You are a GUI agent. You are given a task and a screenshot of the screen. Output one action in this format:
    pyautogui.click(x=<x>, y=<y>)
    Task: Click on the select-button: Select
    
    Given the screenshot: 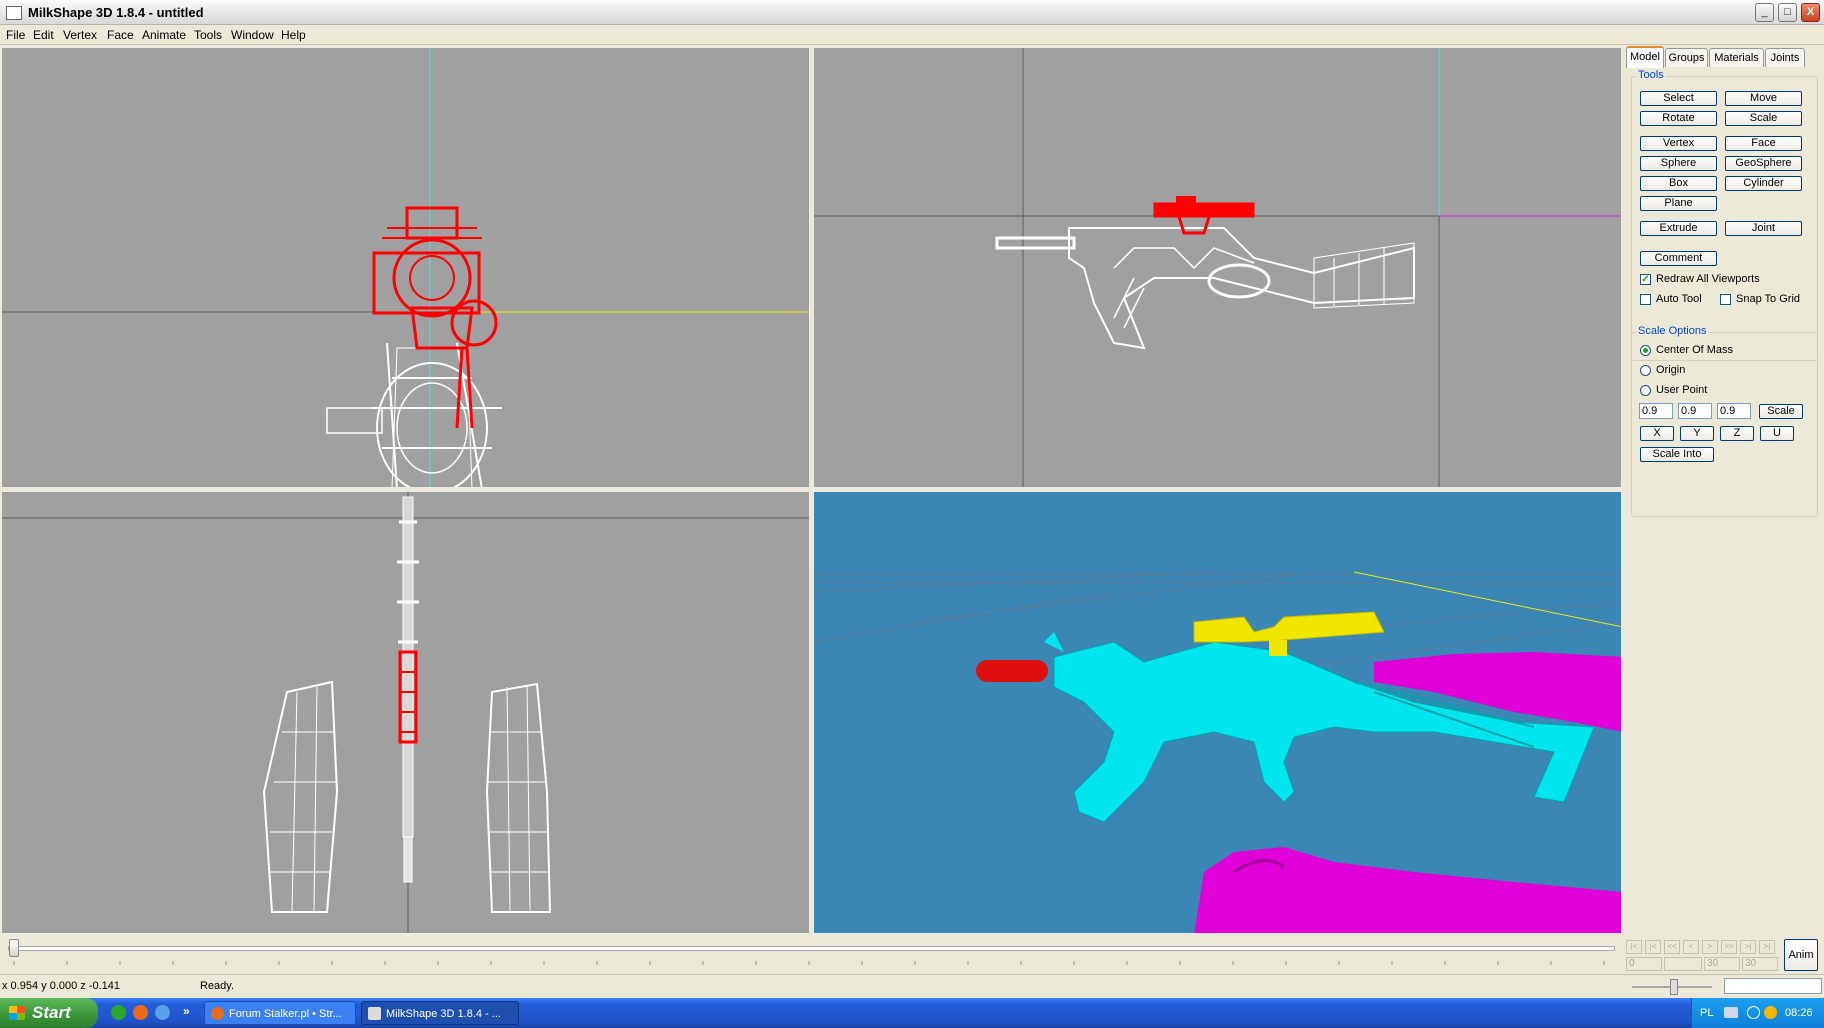 What is the action you would take?
    pyautogui.click(x=1678, y=98)
    